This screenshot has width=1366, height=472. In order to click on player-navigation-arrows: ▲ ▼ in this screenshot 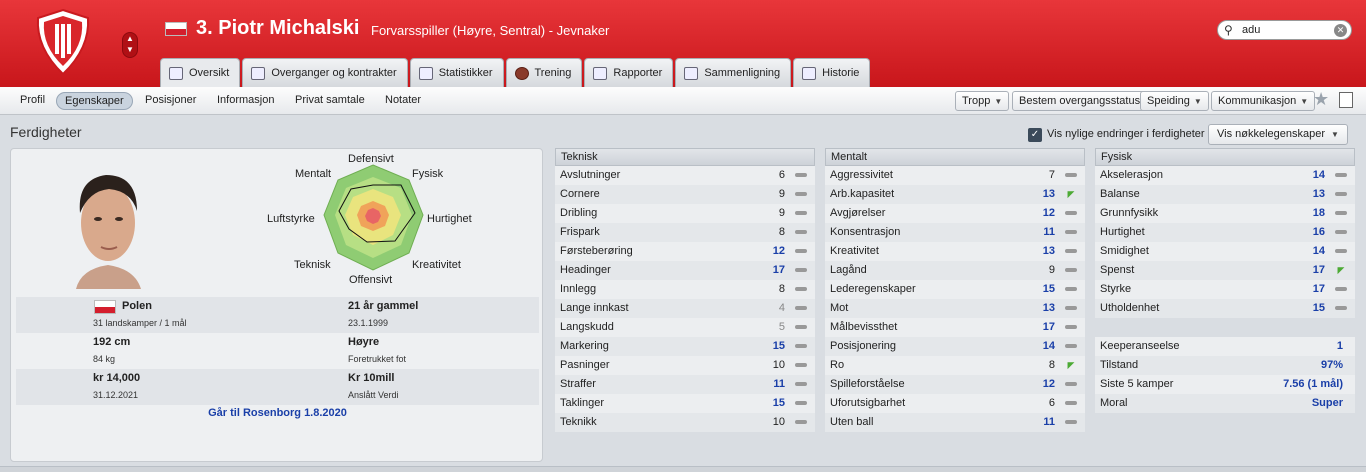, I will do `click(130, 45)`.